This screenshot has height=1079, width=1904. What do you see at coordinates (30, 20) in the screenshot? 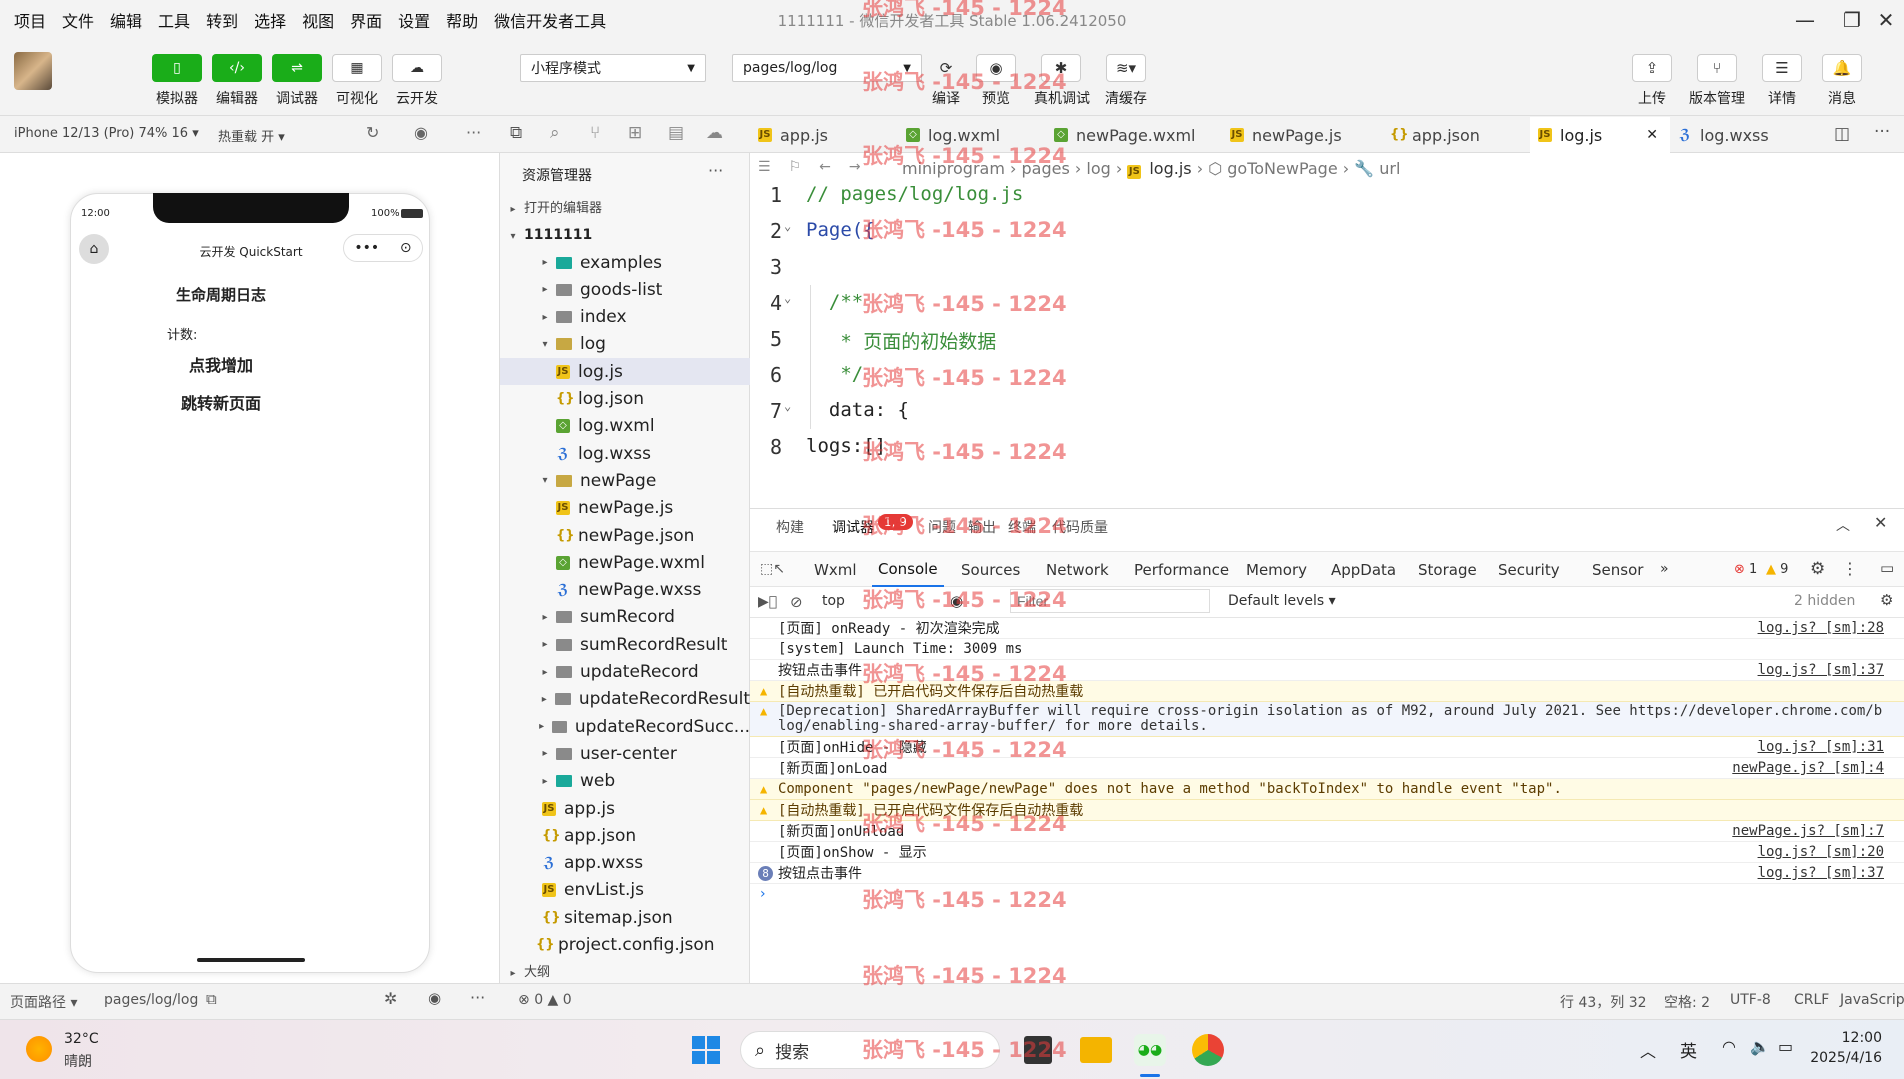
I see `menu-project: 项目` at bounding box center [30, 20].